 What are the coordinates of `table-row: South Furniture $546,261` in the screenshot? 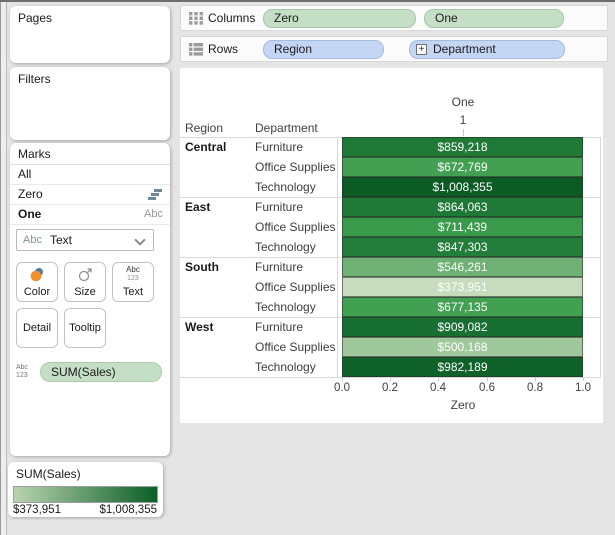 It's located at (390, 267).